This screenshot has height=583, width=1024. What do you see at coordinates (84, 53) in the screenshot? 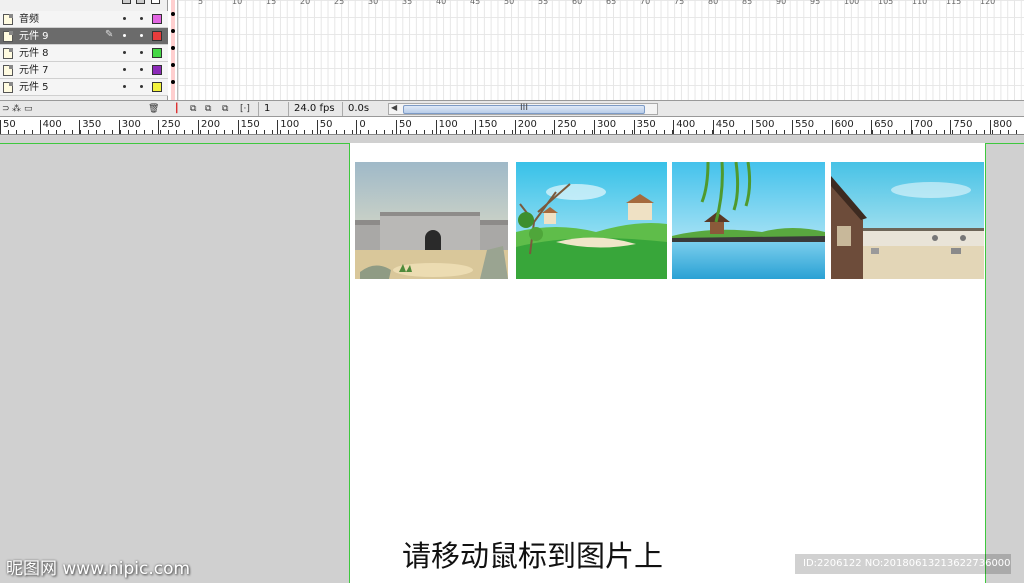
I see `layer-row: 元件 8` at bounding box center [84, 53].